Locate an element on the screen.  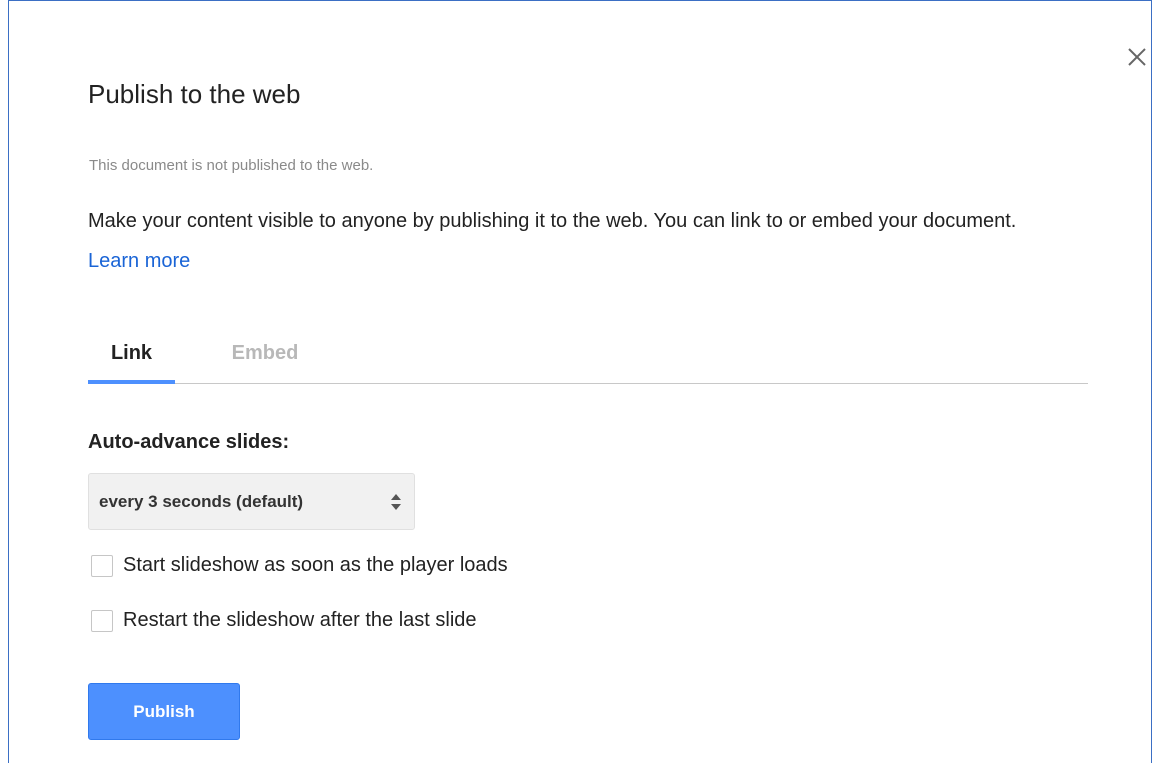
tab-link: Link is located at coordinates (131, 360).